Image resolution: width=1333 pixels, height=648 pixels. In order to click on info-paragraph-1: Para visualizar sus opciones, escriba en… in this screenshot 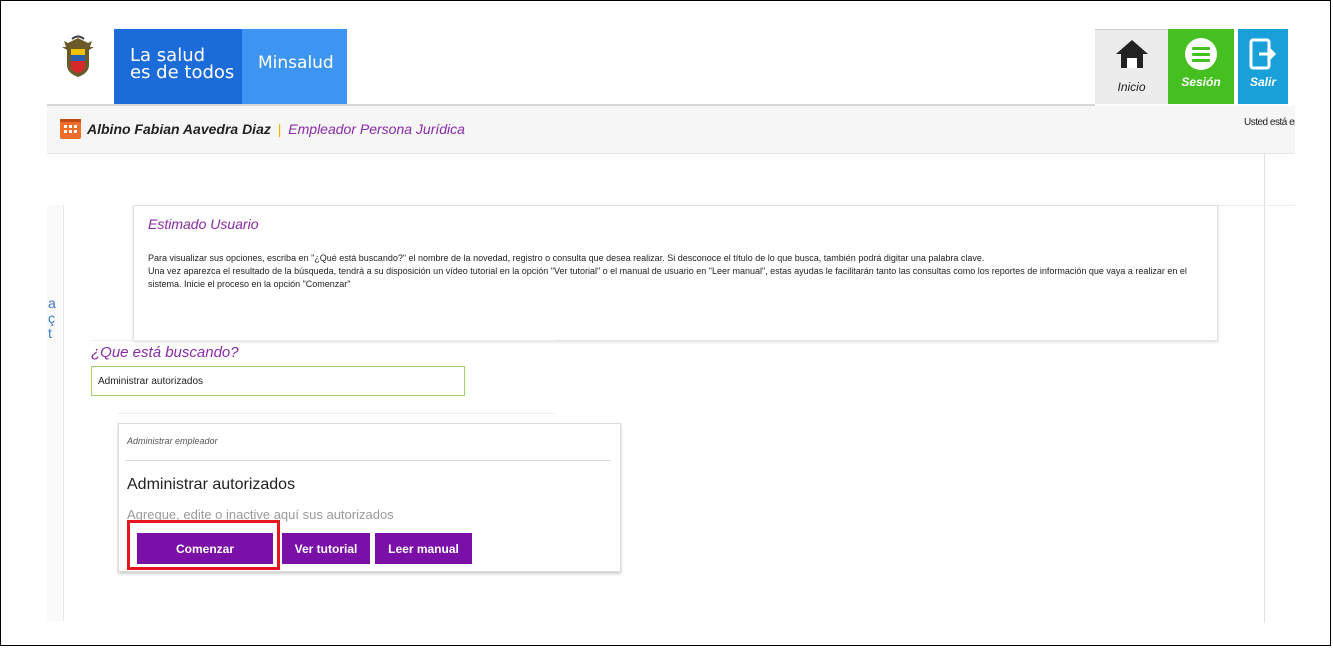, I will do `click(566, 258)`.